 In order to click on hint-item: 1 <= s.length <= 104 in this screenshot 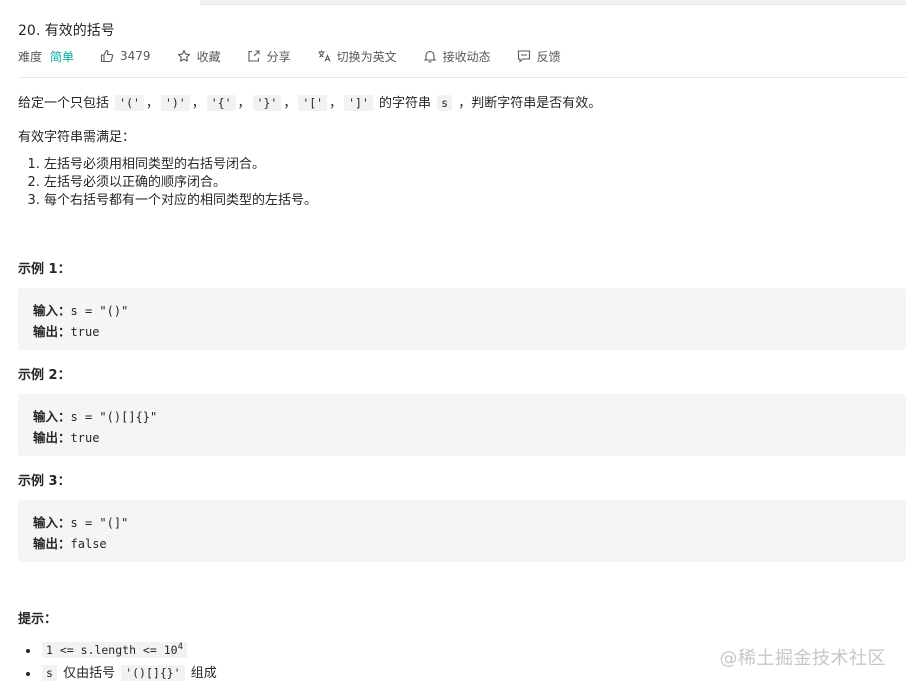, I will do `click(128, 649)`.